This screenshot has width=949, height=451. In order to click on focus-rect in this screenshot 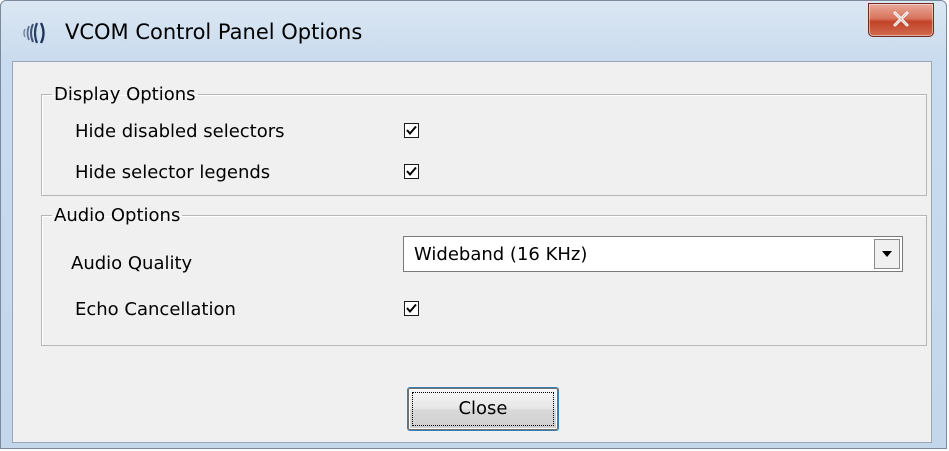, I will do `click(483, 409)`.